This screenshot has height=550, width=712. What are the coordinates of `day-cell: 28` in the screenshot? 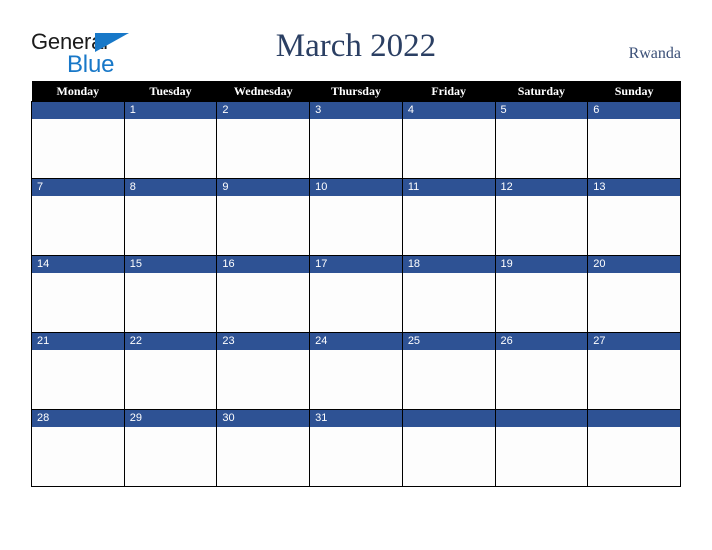 It's located at (78, 448).